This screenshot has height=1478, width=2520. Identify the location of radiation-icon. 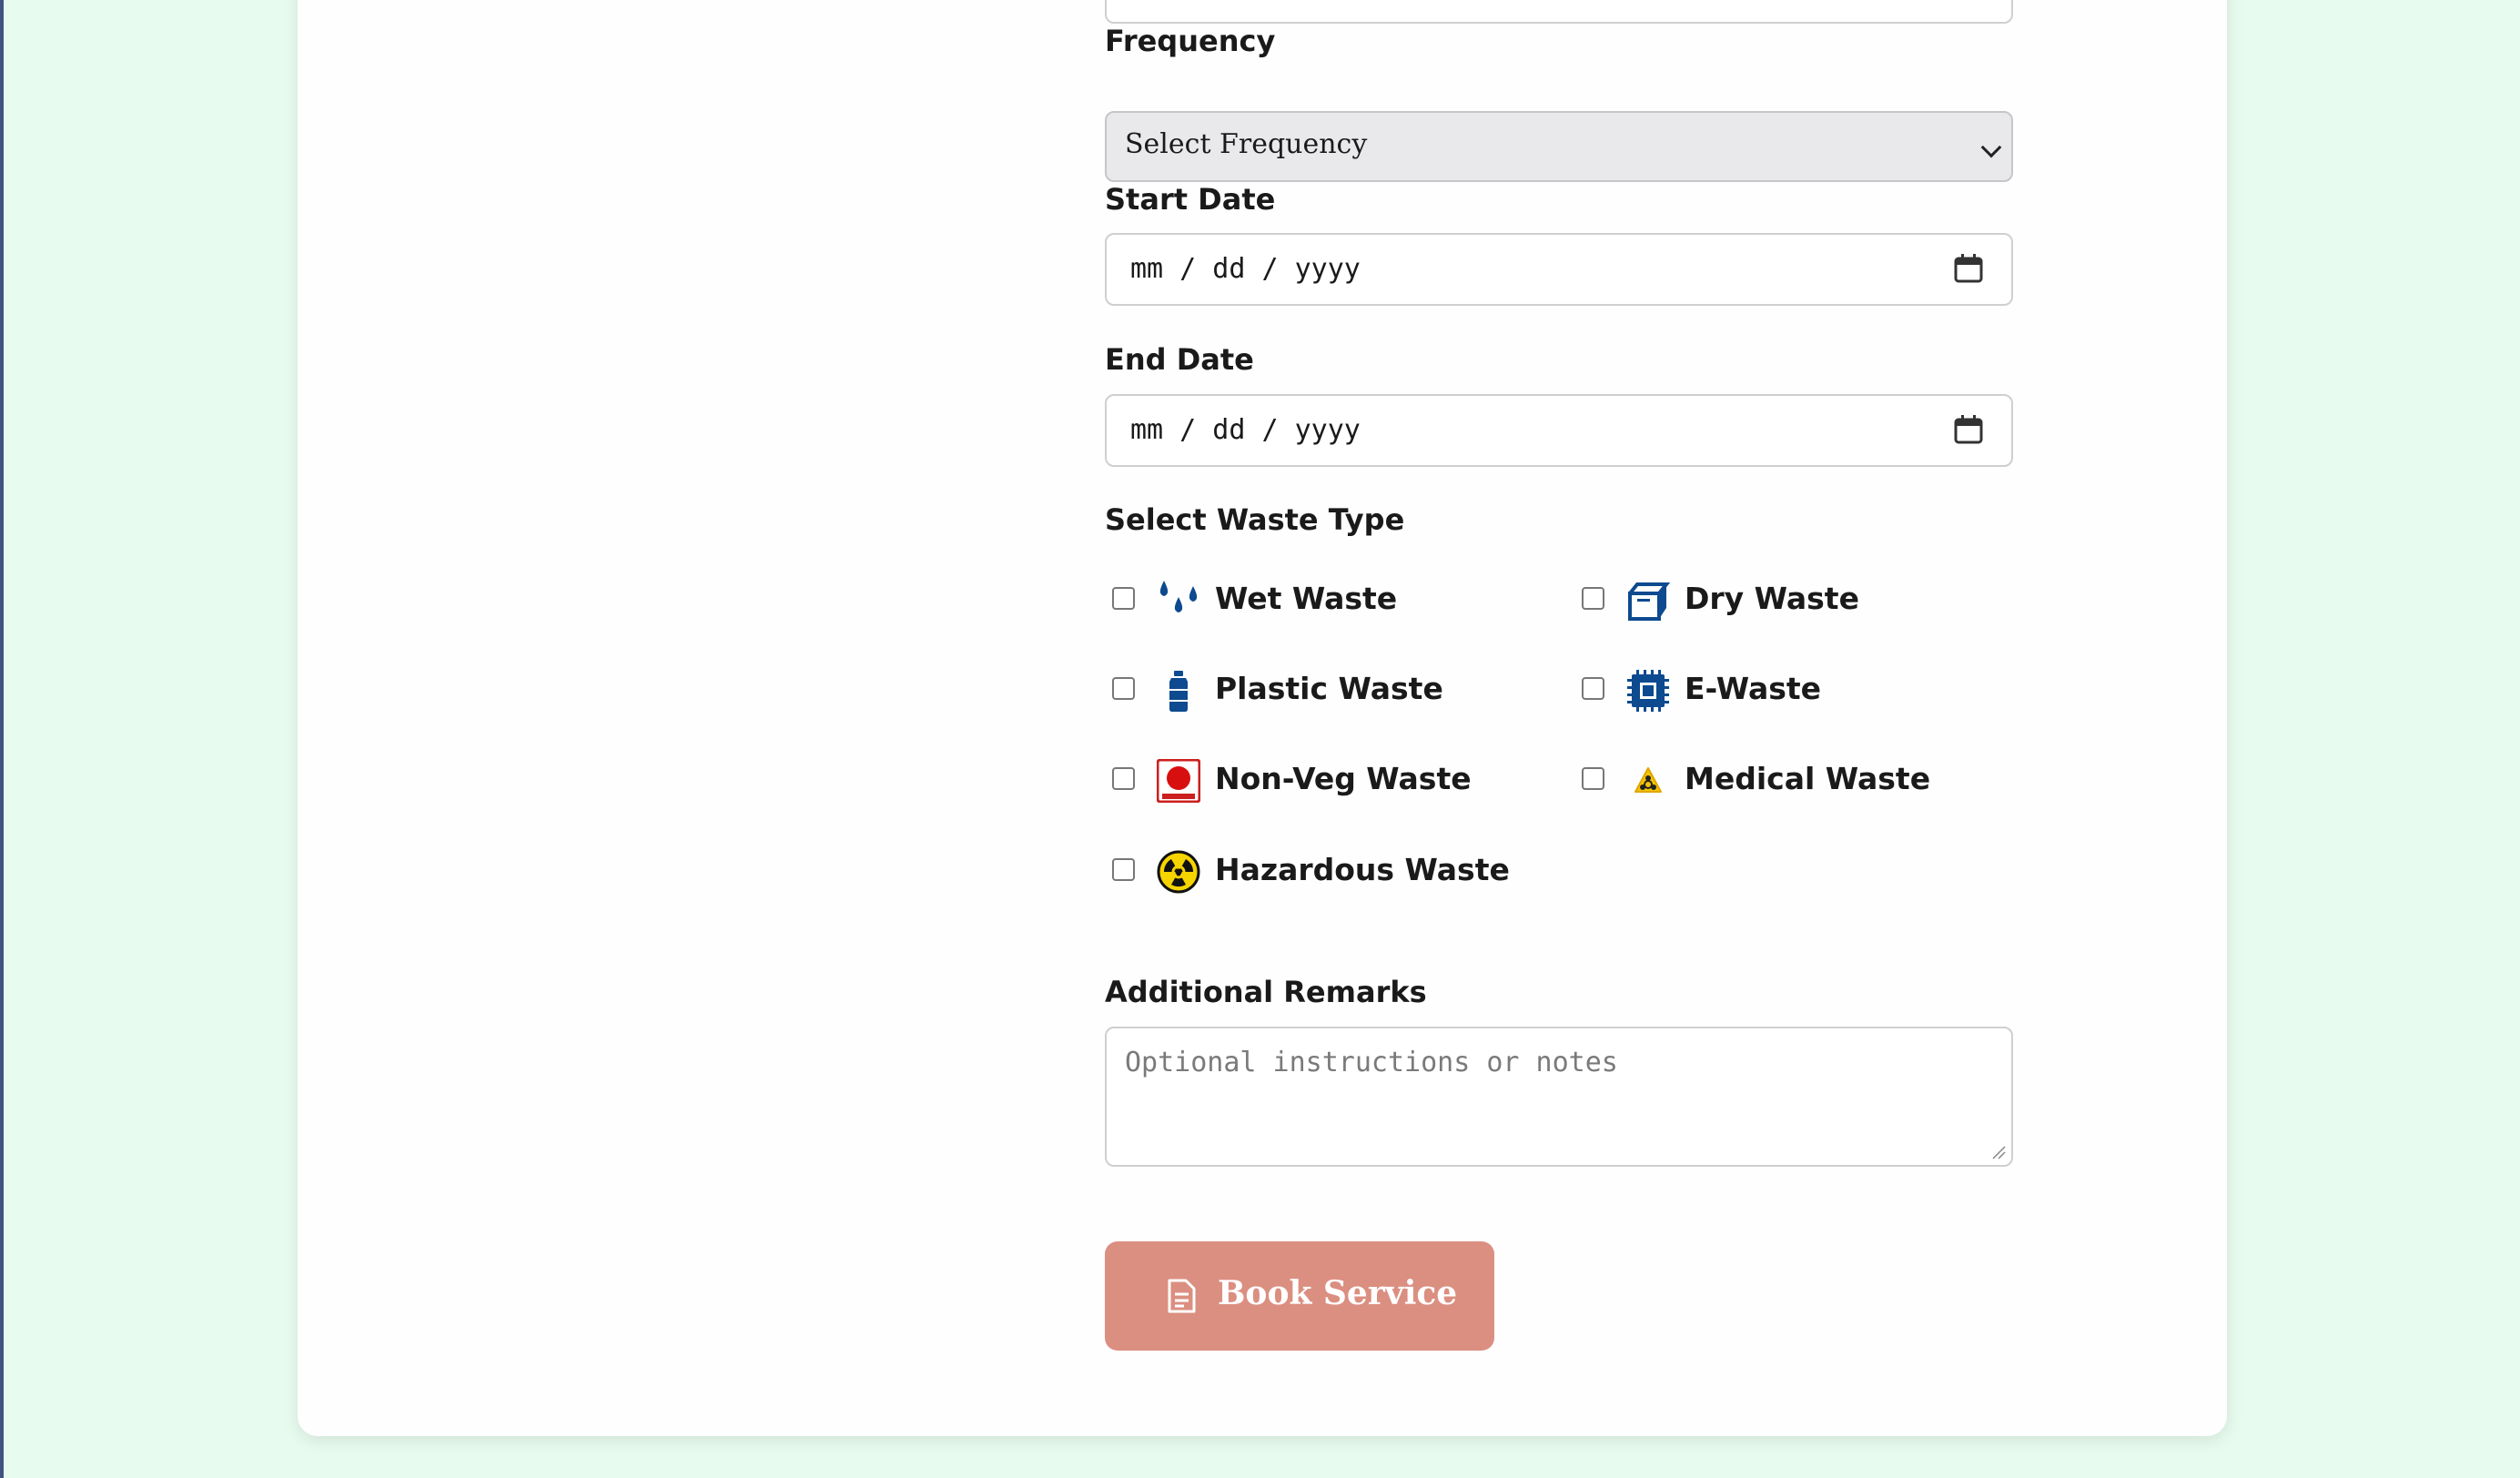
(1178, 872).